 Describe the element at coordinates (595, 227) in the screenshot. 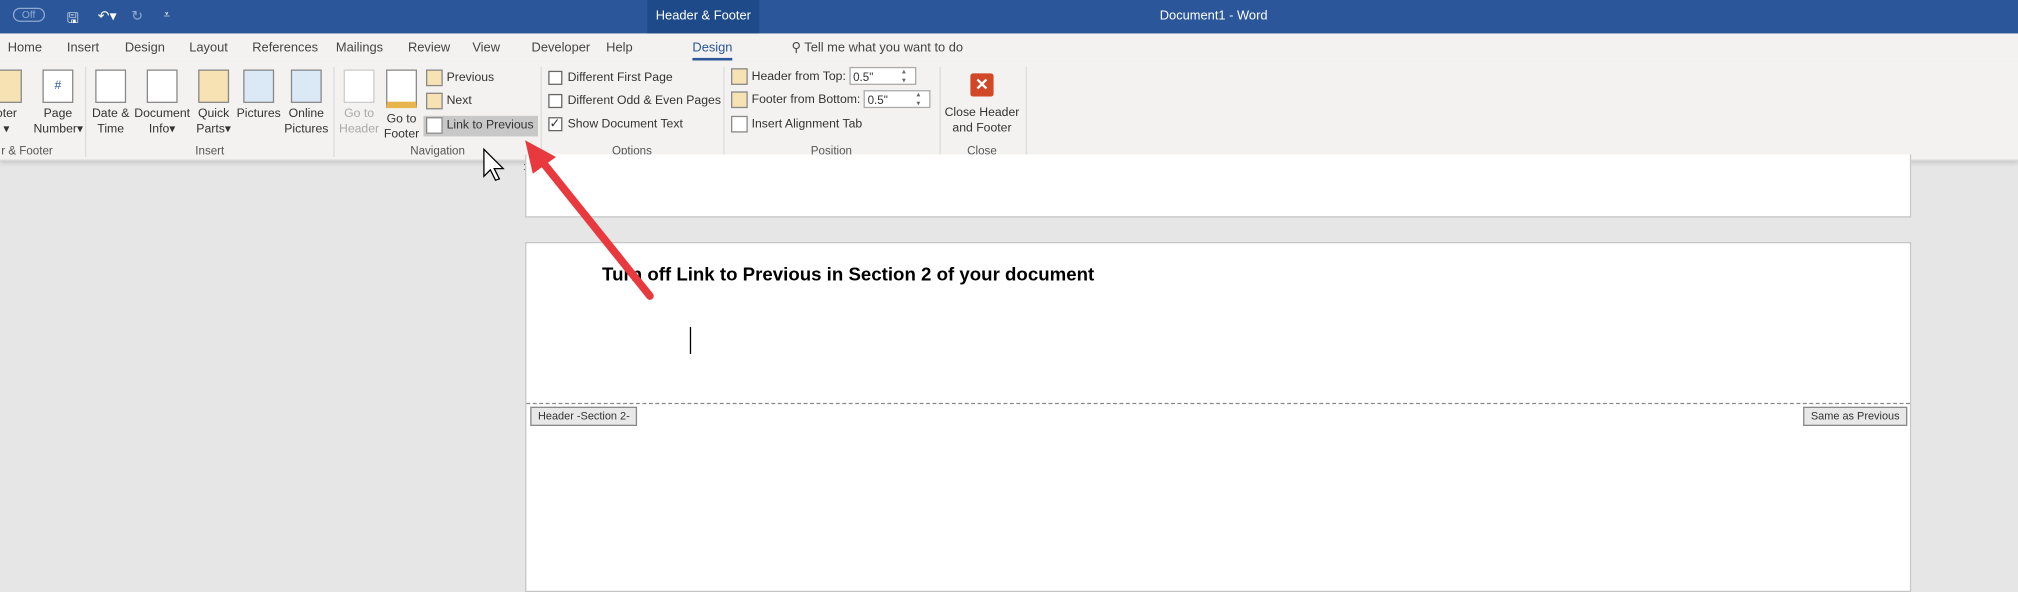

I see `annotation-arrow-shaft` at that location.